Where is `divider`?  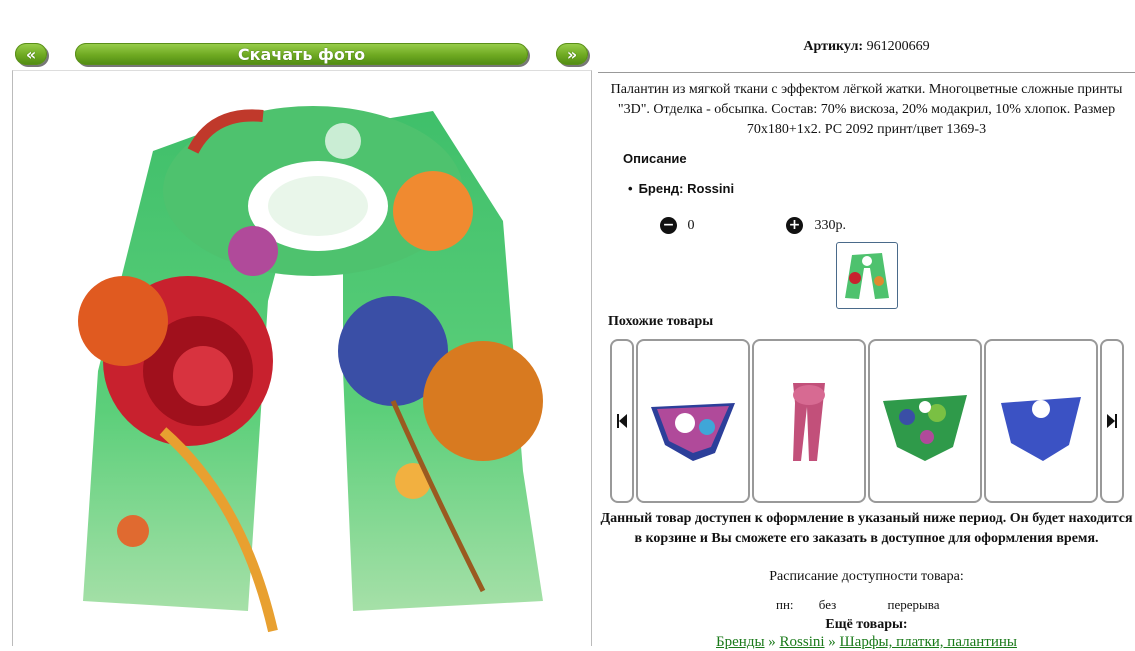 divider is located at coordinates (866, 72).